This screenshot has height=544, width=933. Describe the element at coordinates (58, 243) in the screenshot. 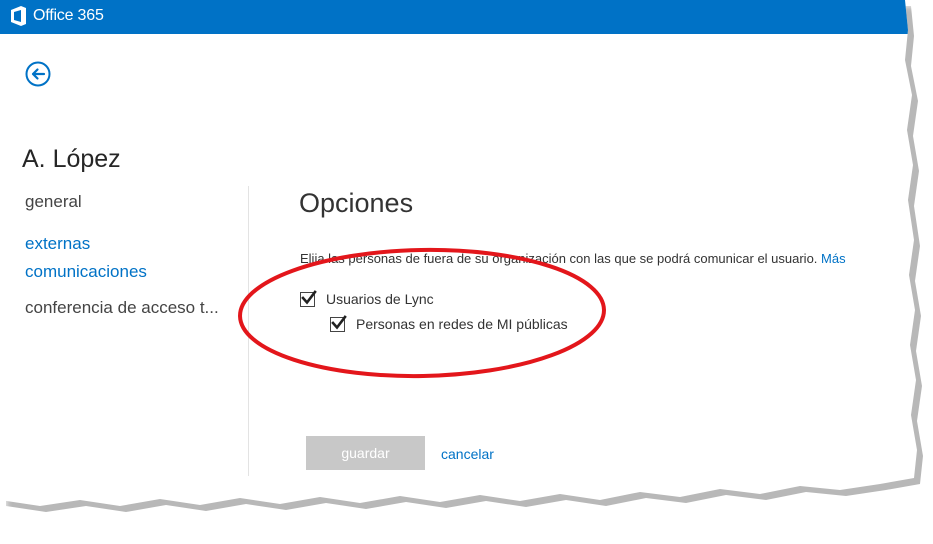

I see `nav-item-label-line1: externas` at that location.